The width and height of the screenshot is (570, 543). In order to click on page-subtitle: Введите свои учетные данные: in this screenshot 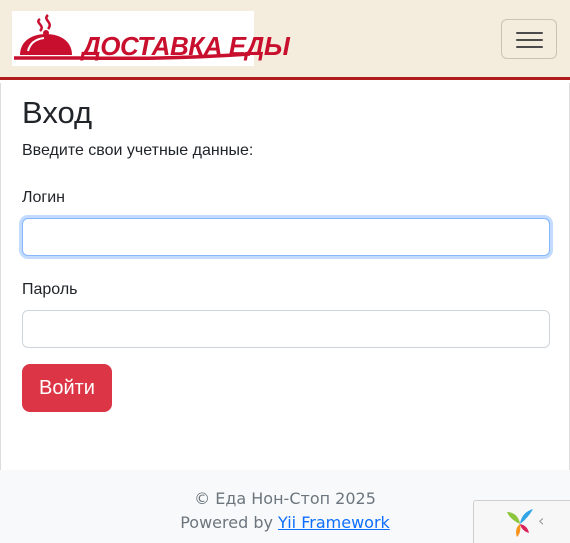, I will do `click(138, 150)`.